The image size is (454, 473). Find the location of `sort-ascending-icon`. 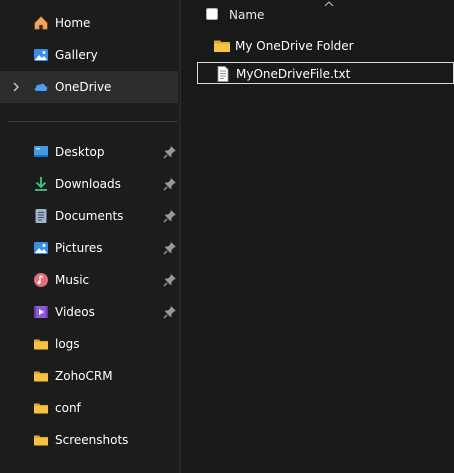

sort-ascending-icon is located at coordinates (329, 4).